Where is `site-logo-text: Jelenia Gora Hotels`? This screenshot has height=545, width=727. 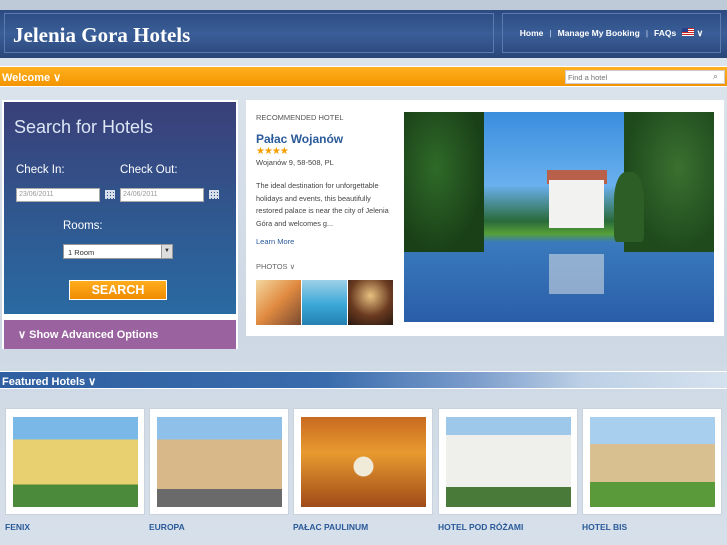
site-logo-text: Jelenia Gora Hotels is located at coordinates (101, 35).